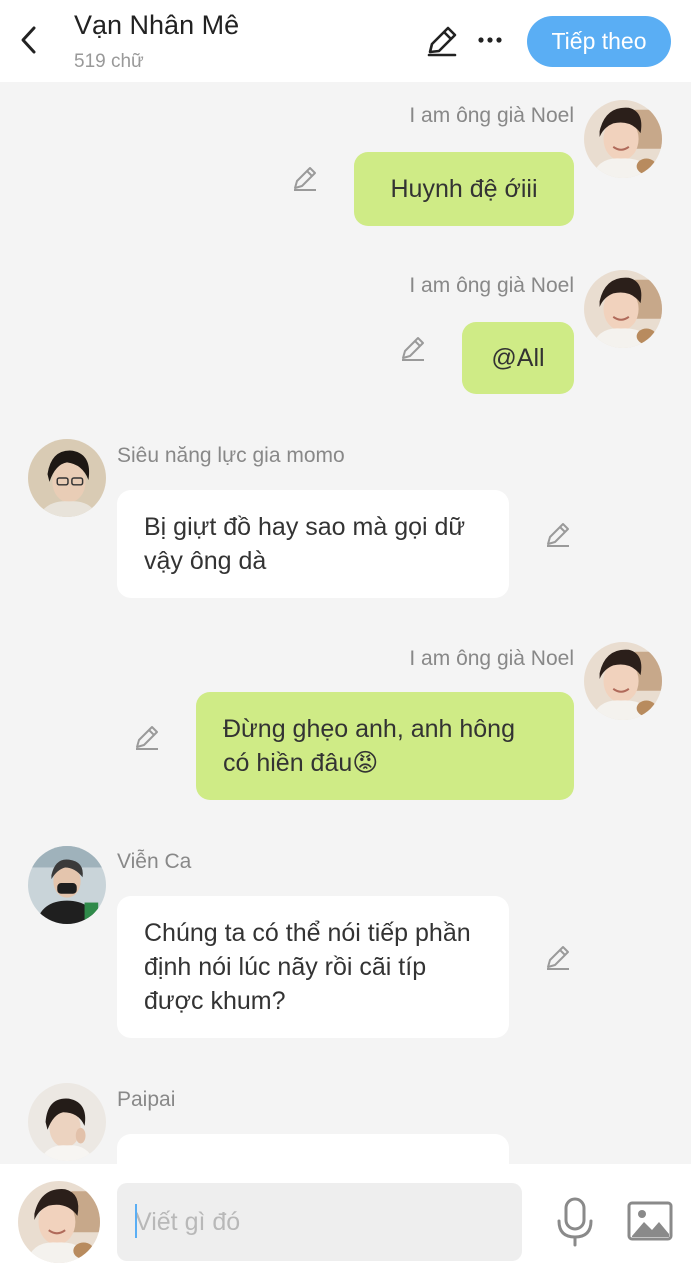 The image size is (691, 1280). I want to click on message-bubble: Huynh đệ ớiii, so click(464, 189).